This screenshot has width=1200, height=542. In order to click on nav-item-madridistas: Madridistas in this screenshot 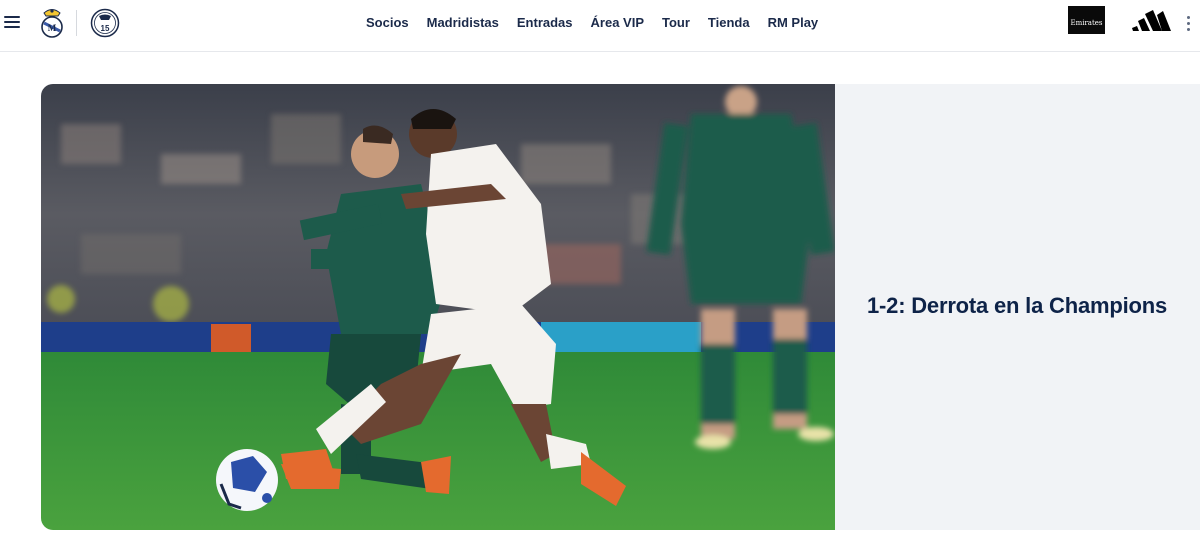, I will do `click(463, 23)`.